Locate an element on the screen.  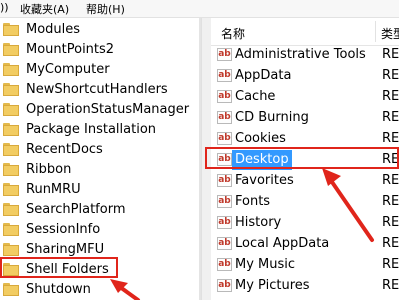
value-name: My Music is located at coordinates (265, 264).